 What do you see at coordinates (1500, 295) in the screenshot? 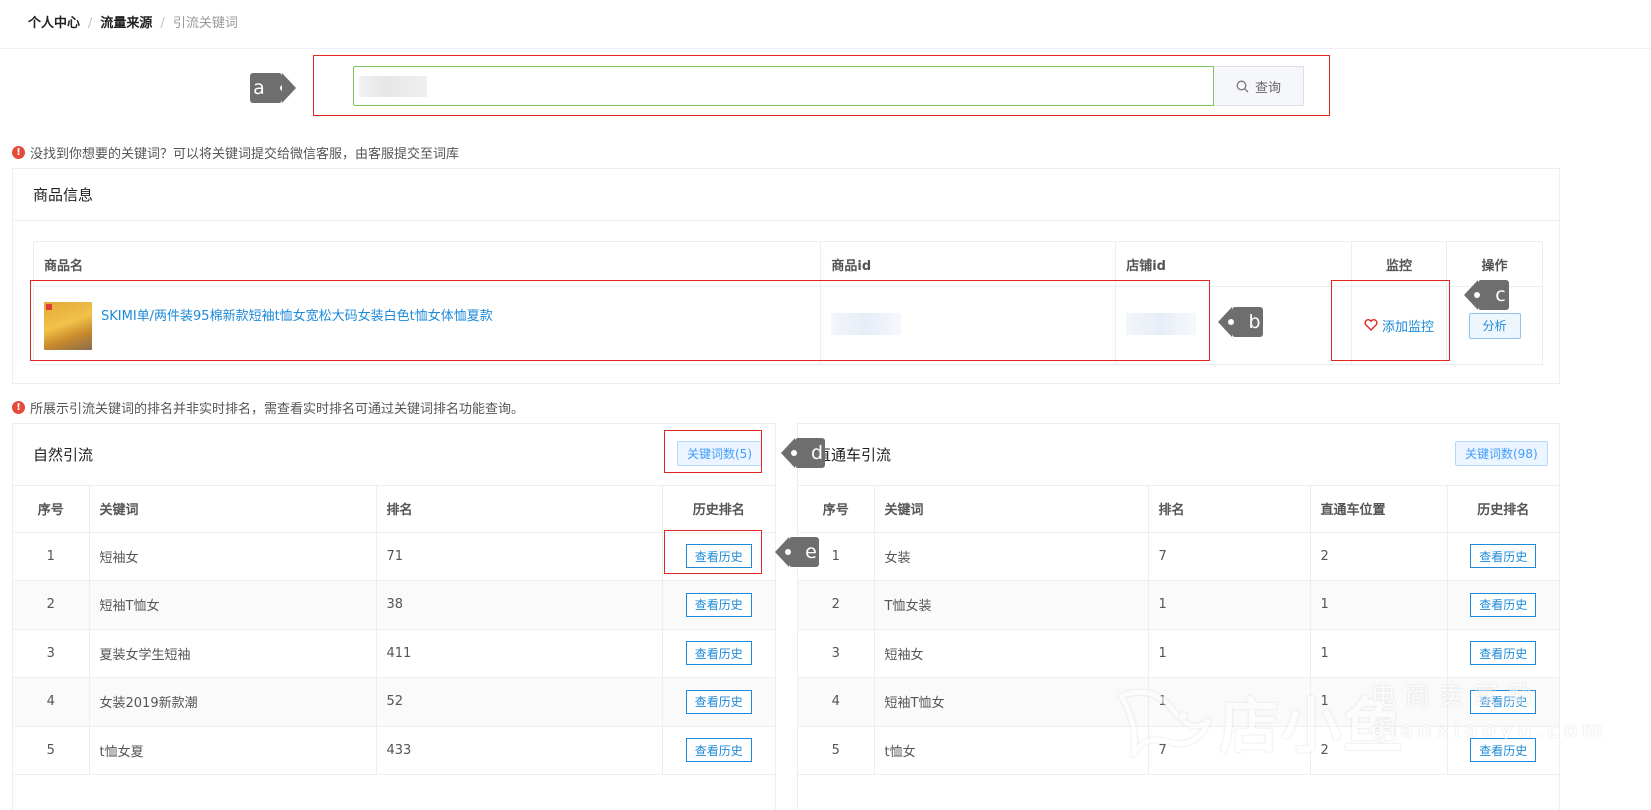
I see `annotation-label-c: c` at bounding box center [1500, 295].